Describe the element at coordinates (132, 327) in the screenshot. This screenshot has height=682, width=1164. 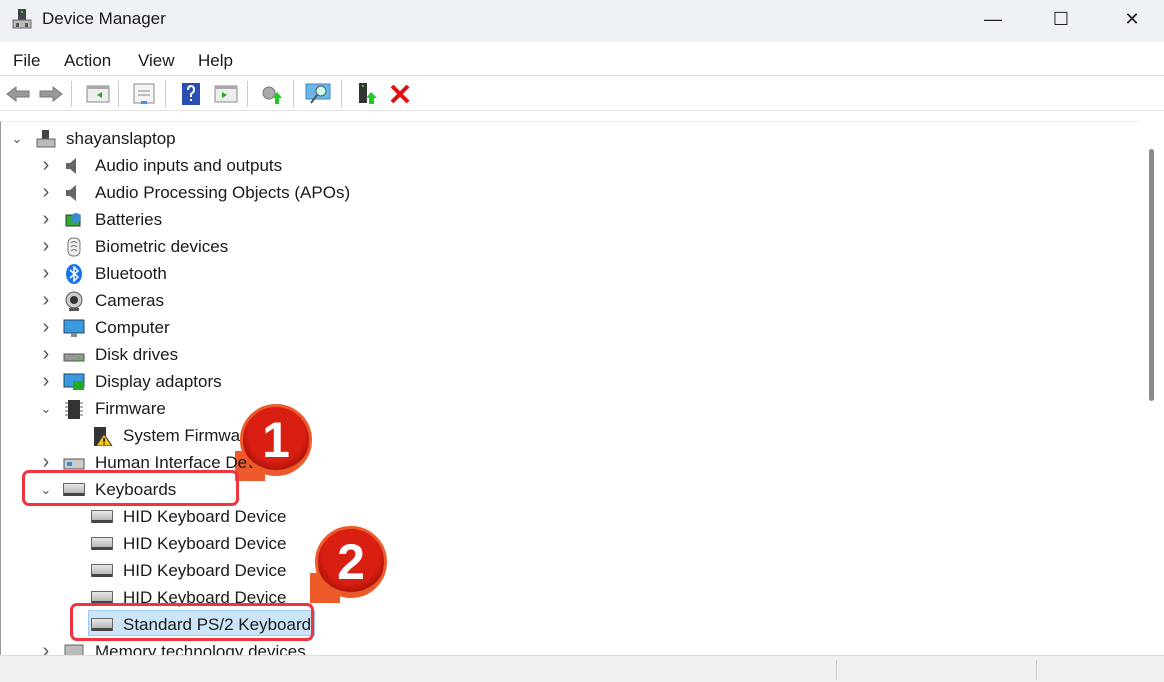
I see `tree-item-label: Computer` at that location.